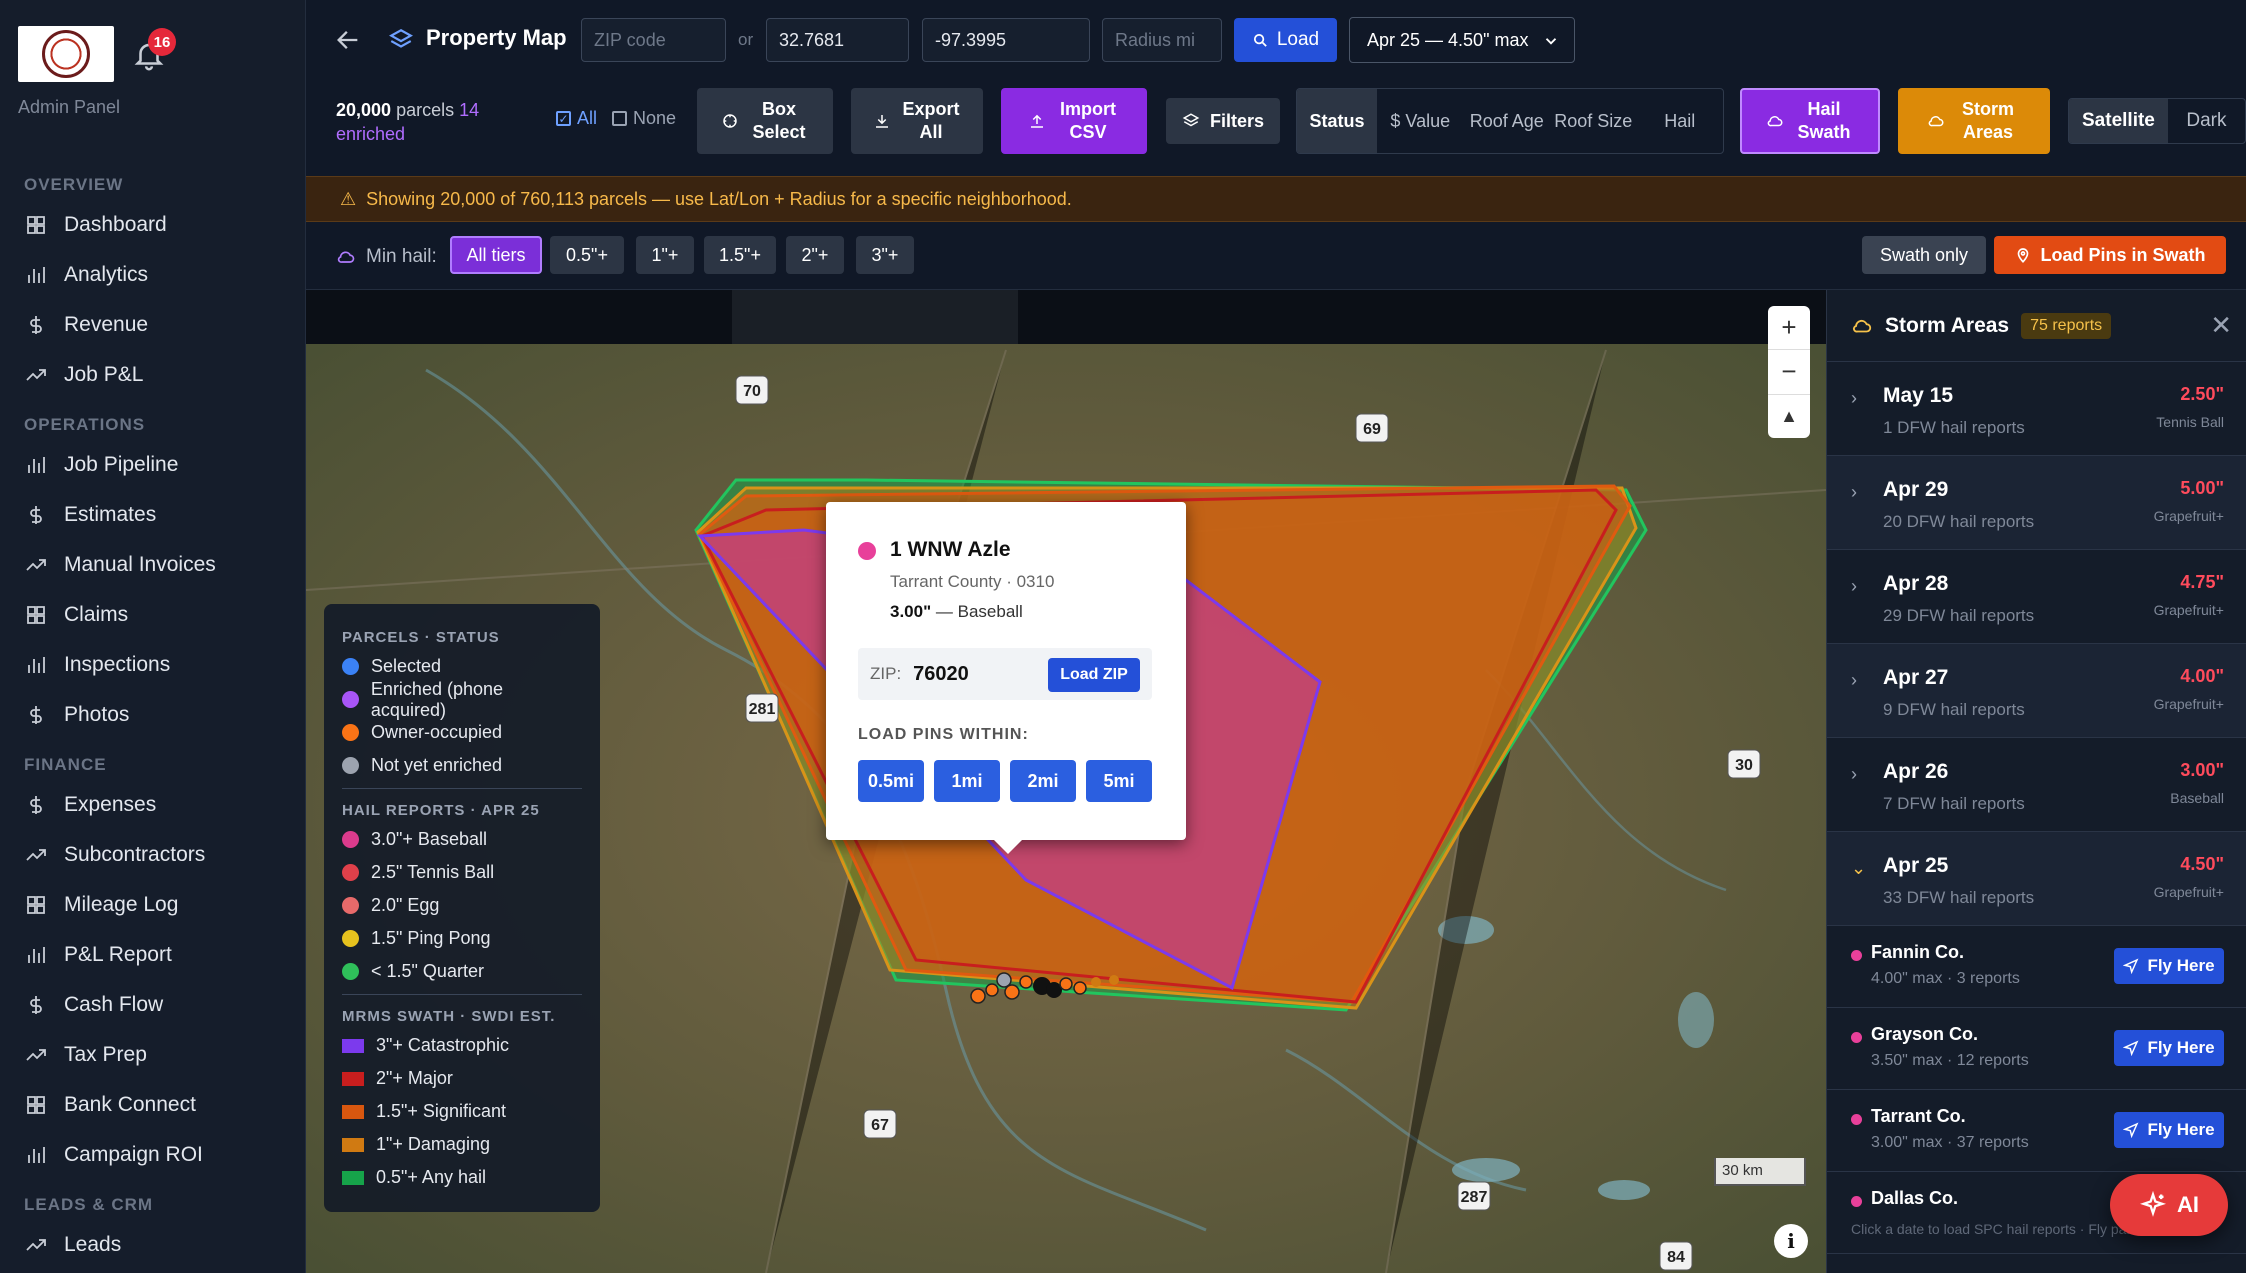 Image resolution: width=2246 pixels, height=1273 pixels. Describe the element at coordinates (1950, 1142) in the screenshot. I see `county-stats: 3.00" max · 37 reports` at that location.